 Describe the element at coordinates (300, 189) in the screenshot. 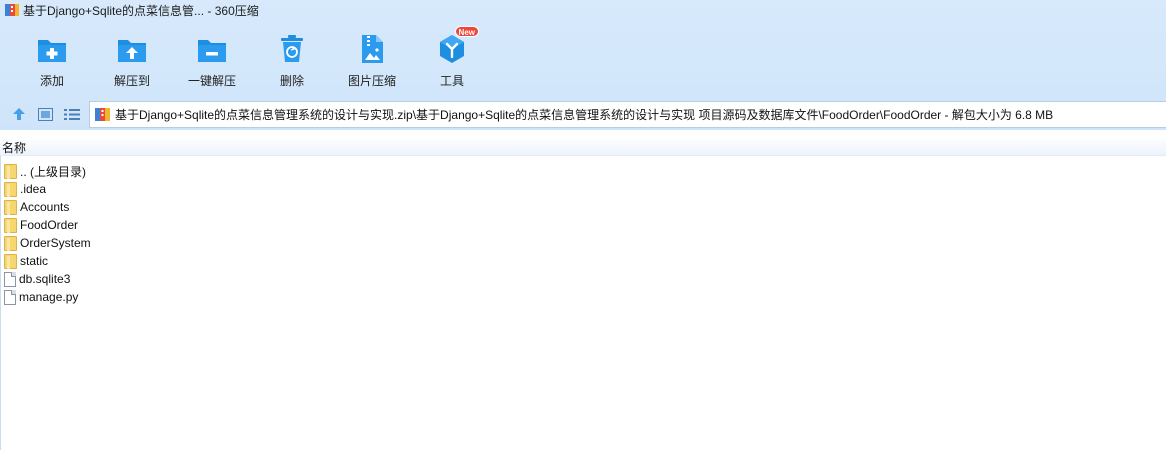

I see `list-item: .idea` at that location.